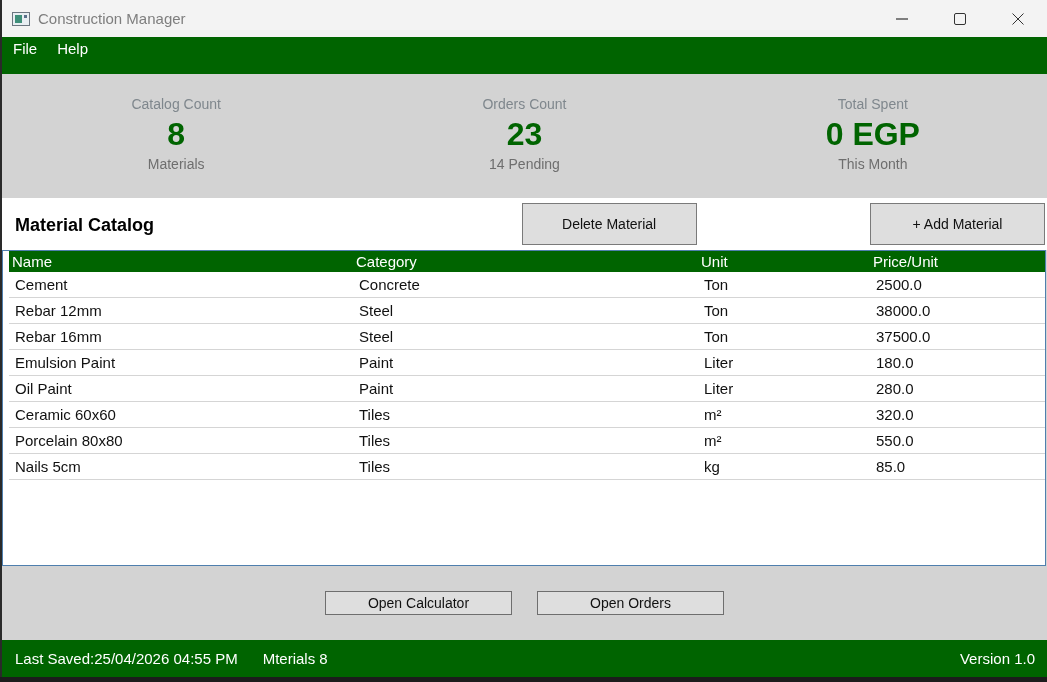  I want to click on table-cell-text: Emulsion Paint, so click(65, 362).